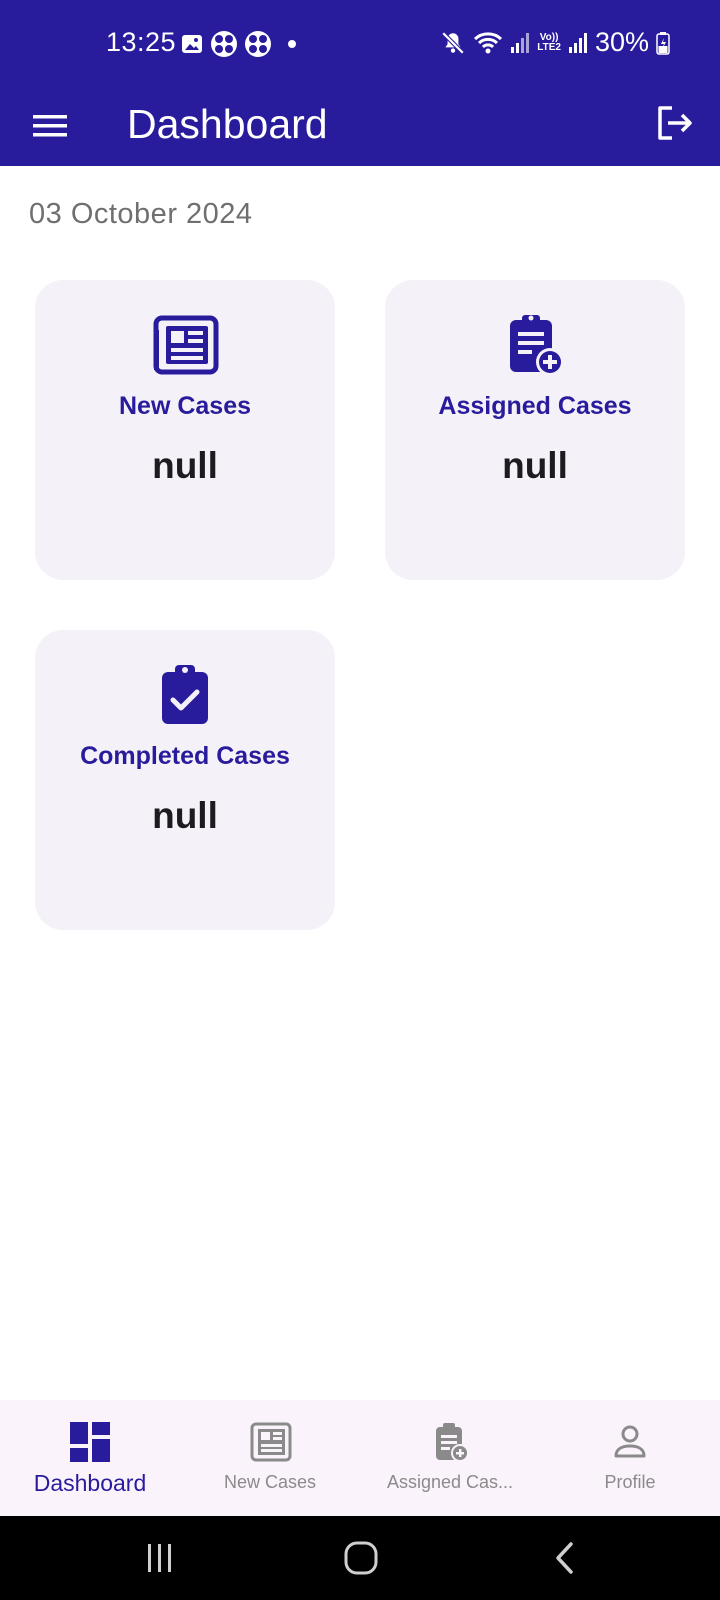 The width and height of the screenshot is (720, 1600). Describe the element at coordinates (185, 780) in the screenshot. I see `card-completed-cases: Completed Cases null` at that location.